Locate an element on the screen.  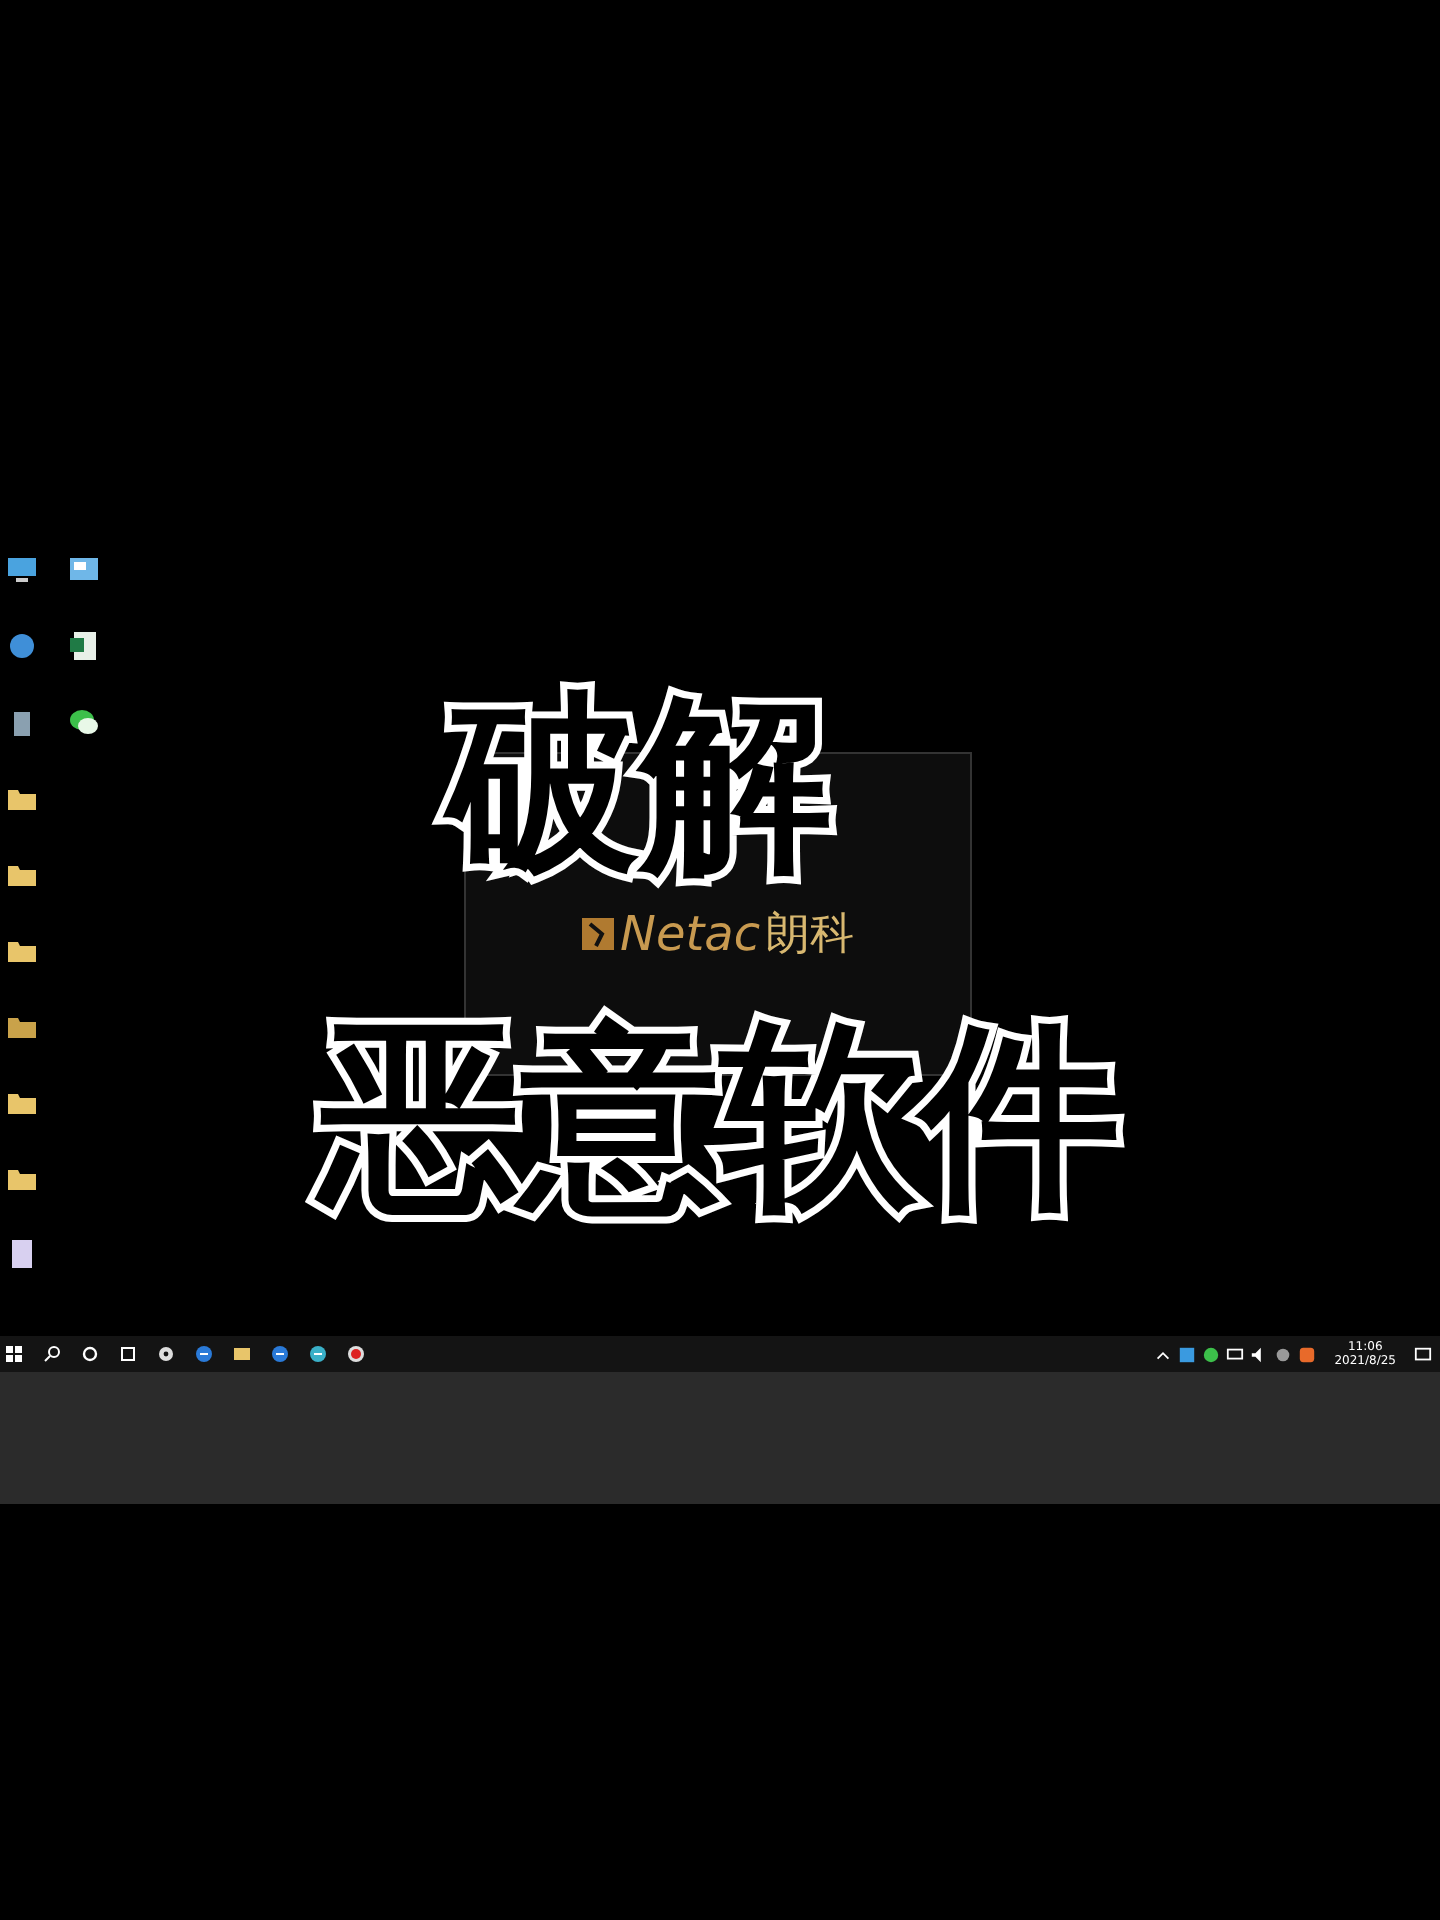
windows-icon is located at coordinates (14, 1354).